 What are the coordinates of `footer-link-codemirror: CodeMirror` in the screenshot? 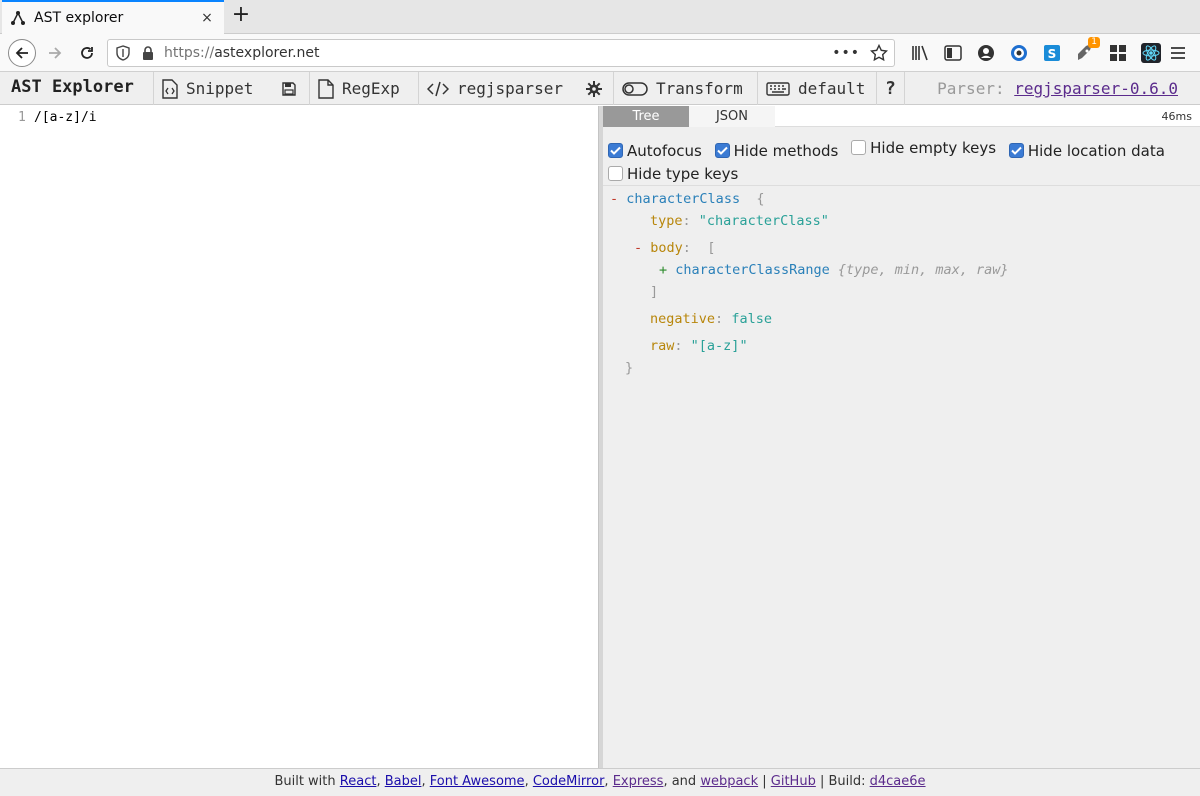 It's located at (569, 781).